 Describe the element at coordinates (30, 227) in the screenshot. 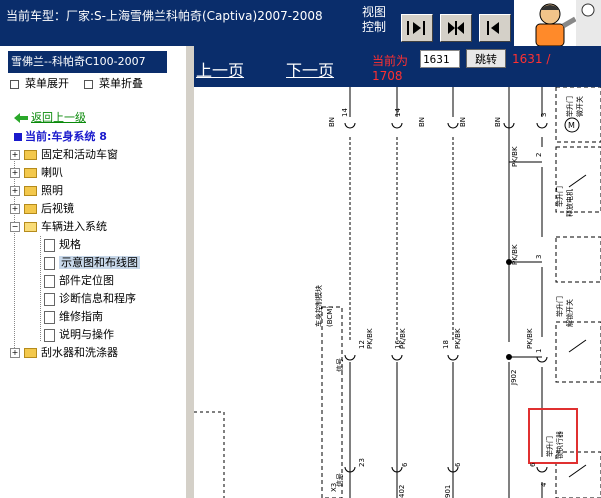

I see `open-folder-icon` at that location.